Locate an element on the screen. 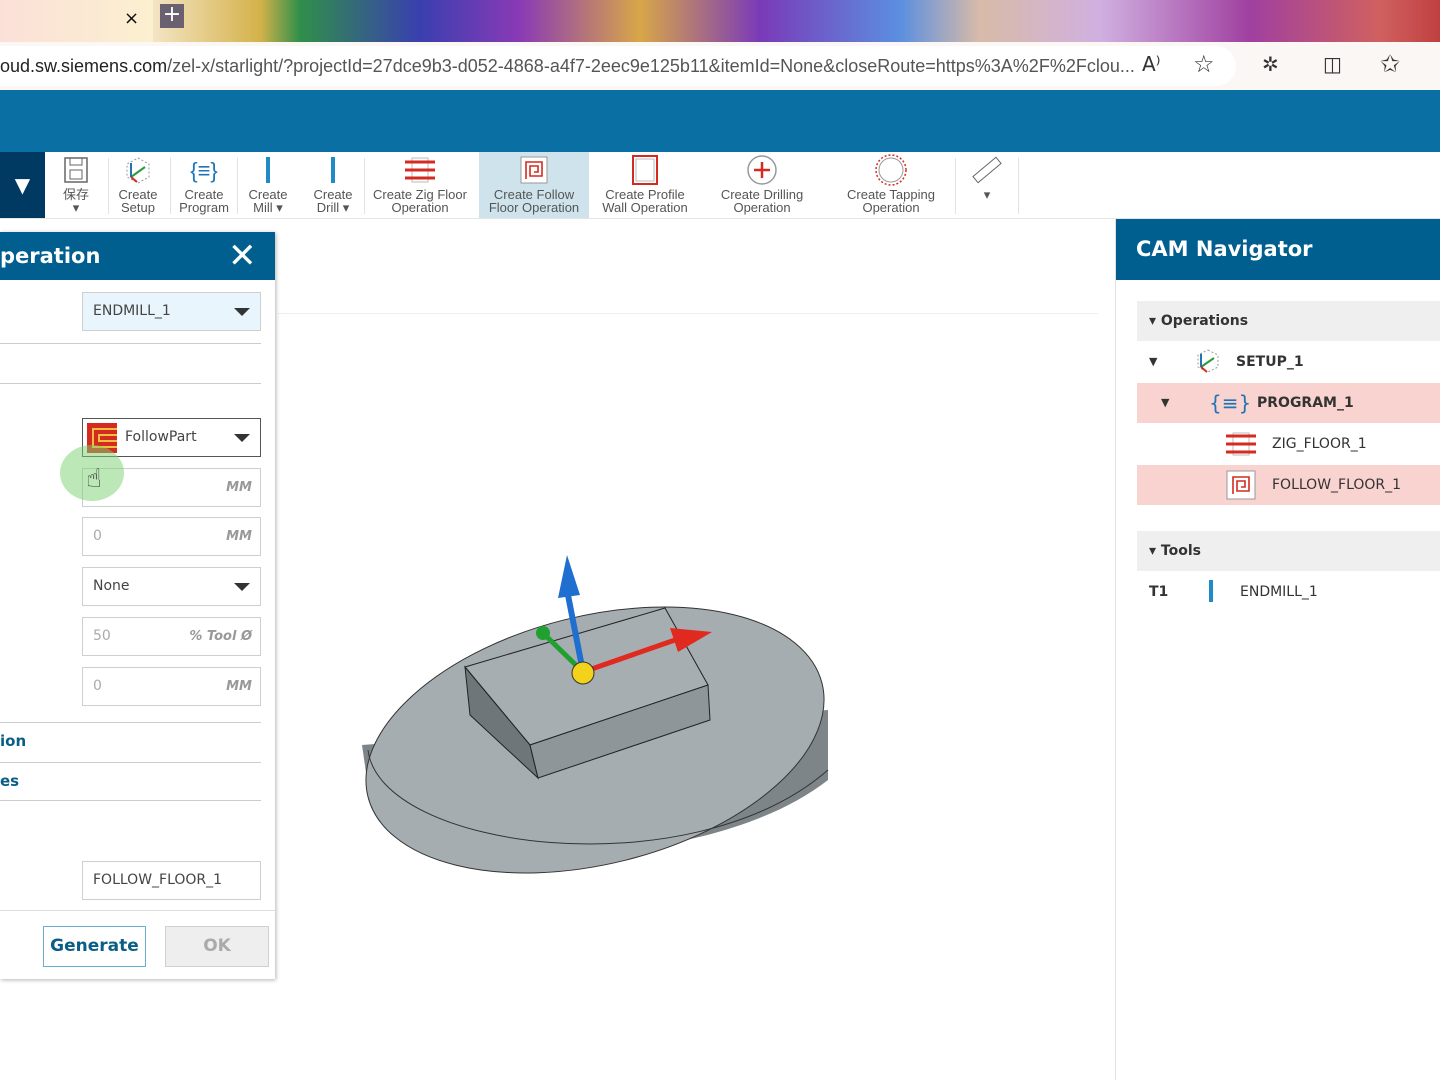  label: SETUP_1 is located at coordinates (1270, 362).